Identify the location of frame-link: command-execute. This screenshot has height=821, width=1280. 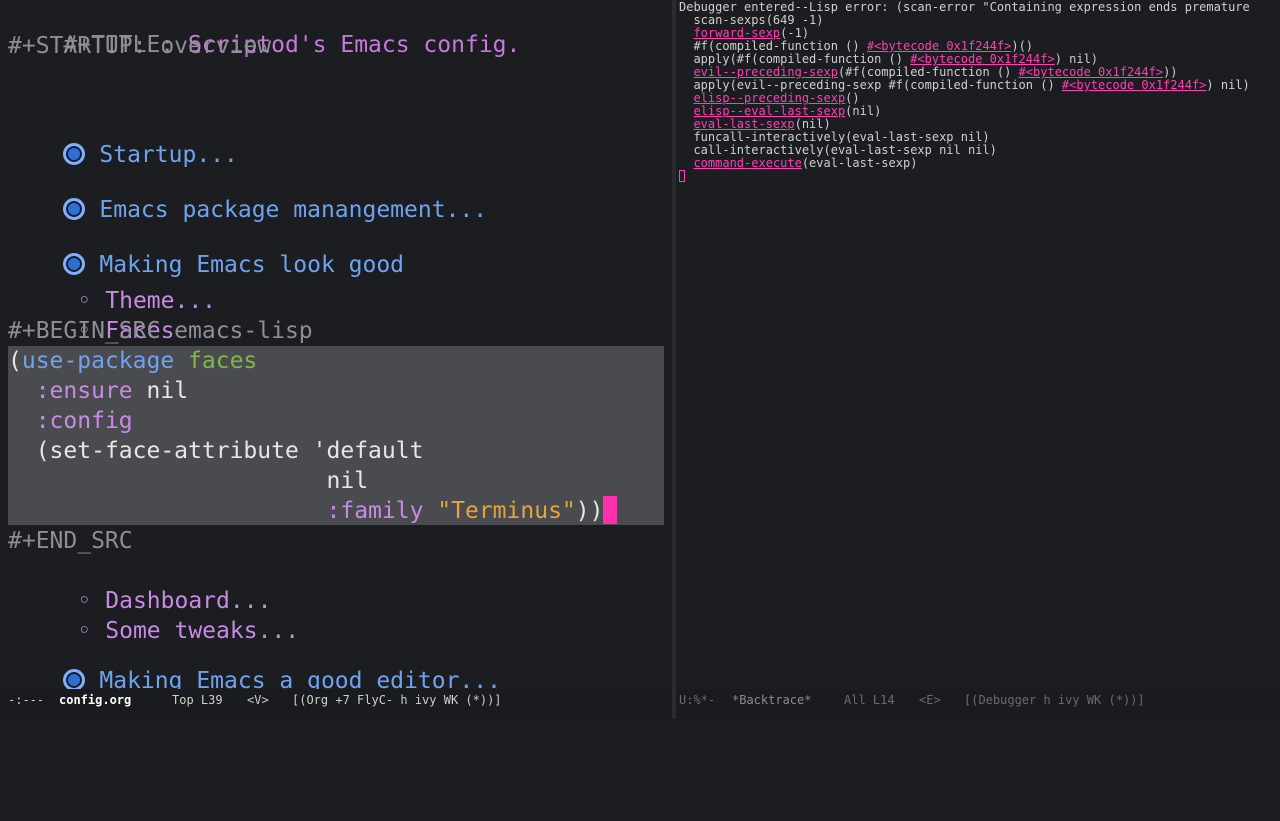
(747, 163).